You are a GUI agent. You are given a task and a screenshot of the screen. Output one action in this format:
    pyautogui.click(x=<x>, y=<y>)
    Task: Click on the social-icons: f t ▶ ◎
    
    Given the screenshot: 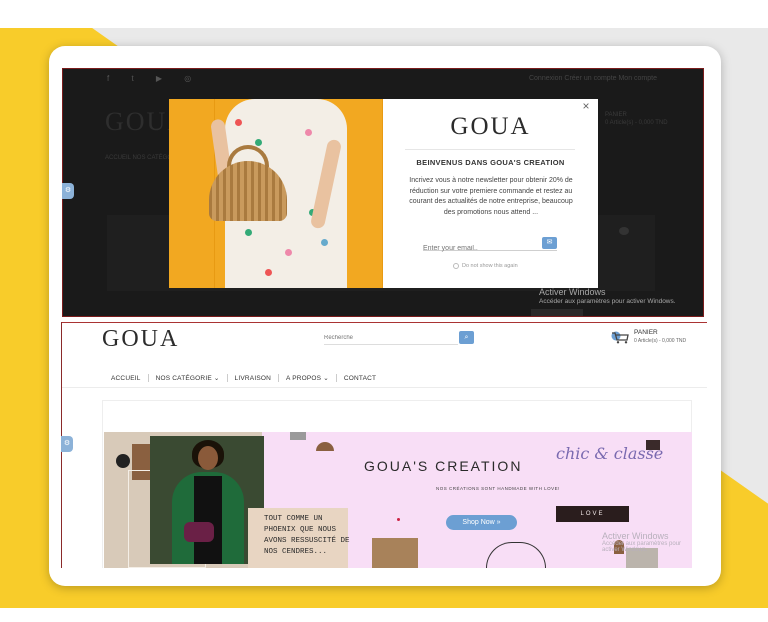 What is the action you would take?
    pyautogui.click(x=154, y=78)
    